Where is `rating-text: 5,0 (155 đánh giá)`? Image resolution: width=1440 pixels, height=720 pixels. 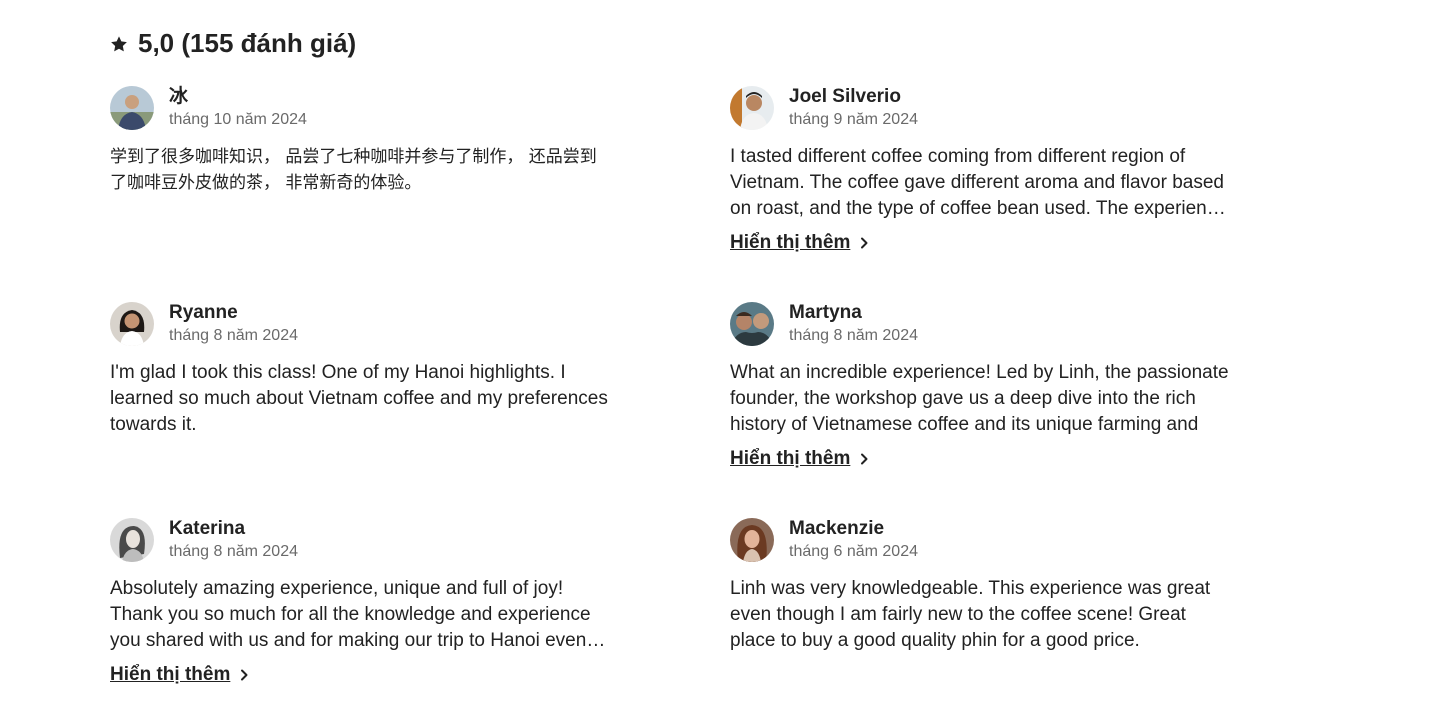
rating-text: 5,0 (155 đánh giá) is located at coordinates (247, 43).